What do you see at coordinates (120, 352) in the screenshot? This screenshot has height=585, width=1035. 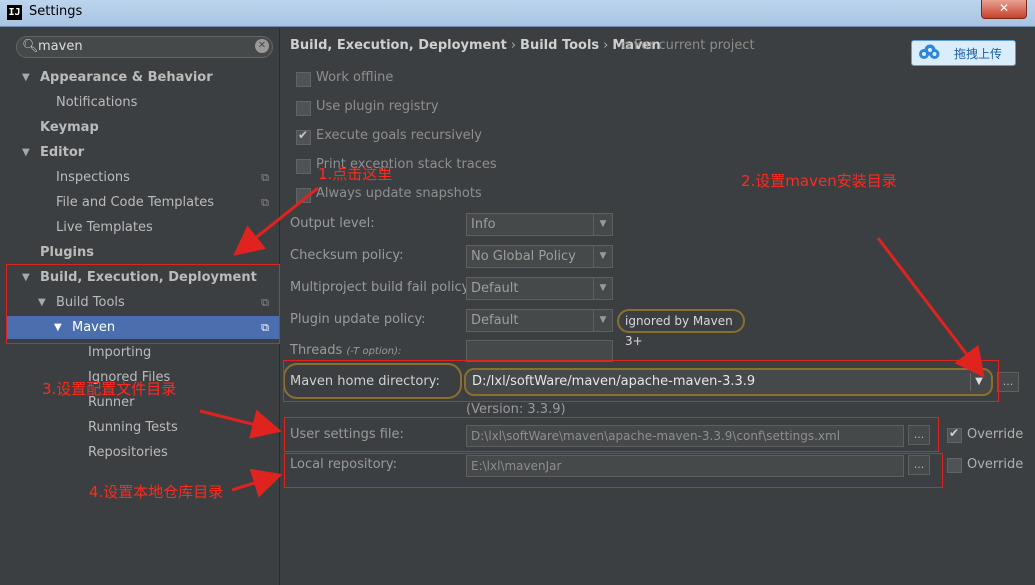 I see `sidebar-item-label: Importing` at bounding box center [120, 352].